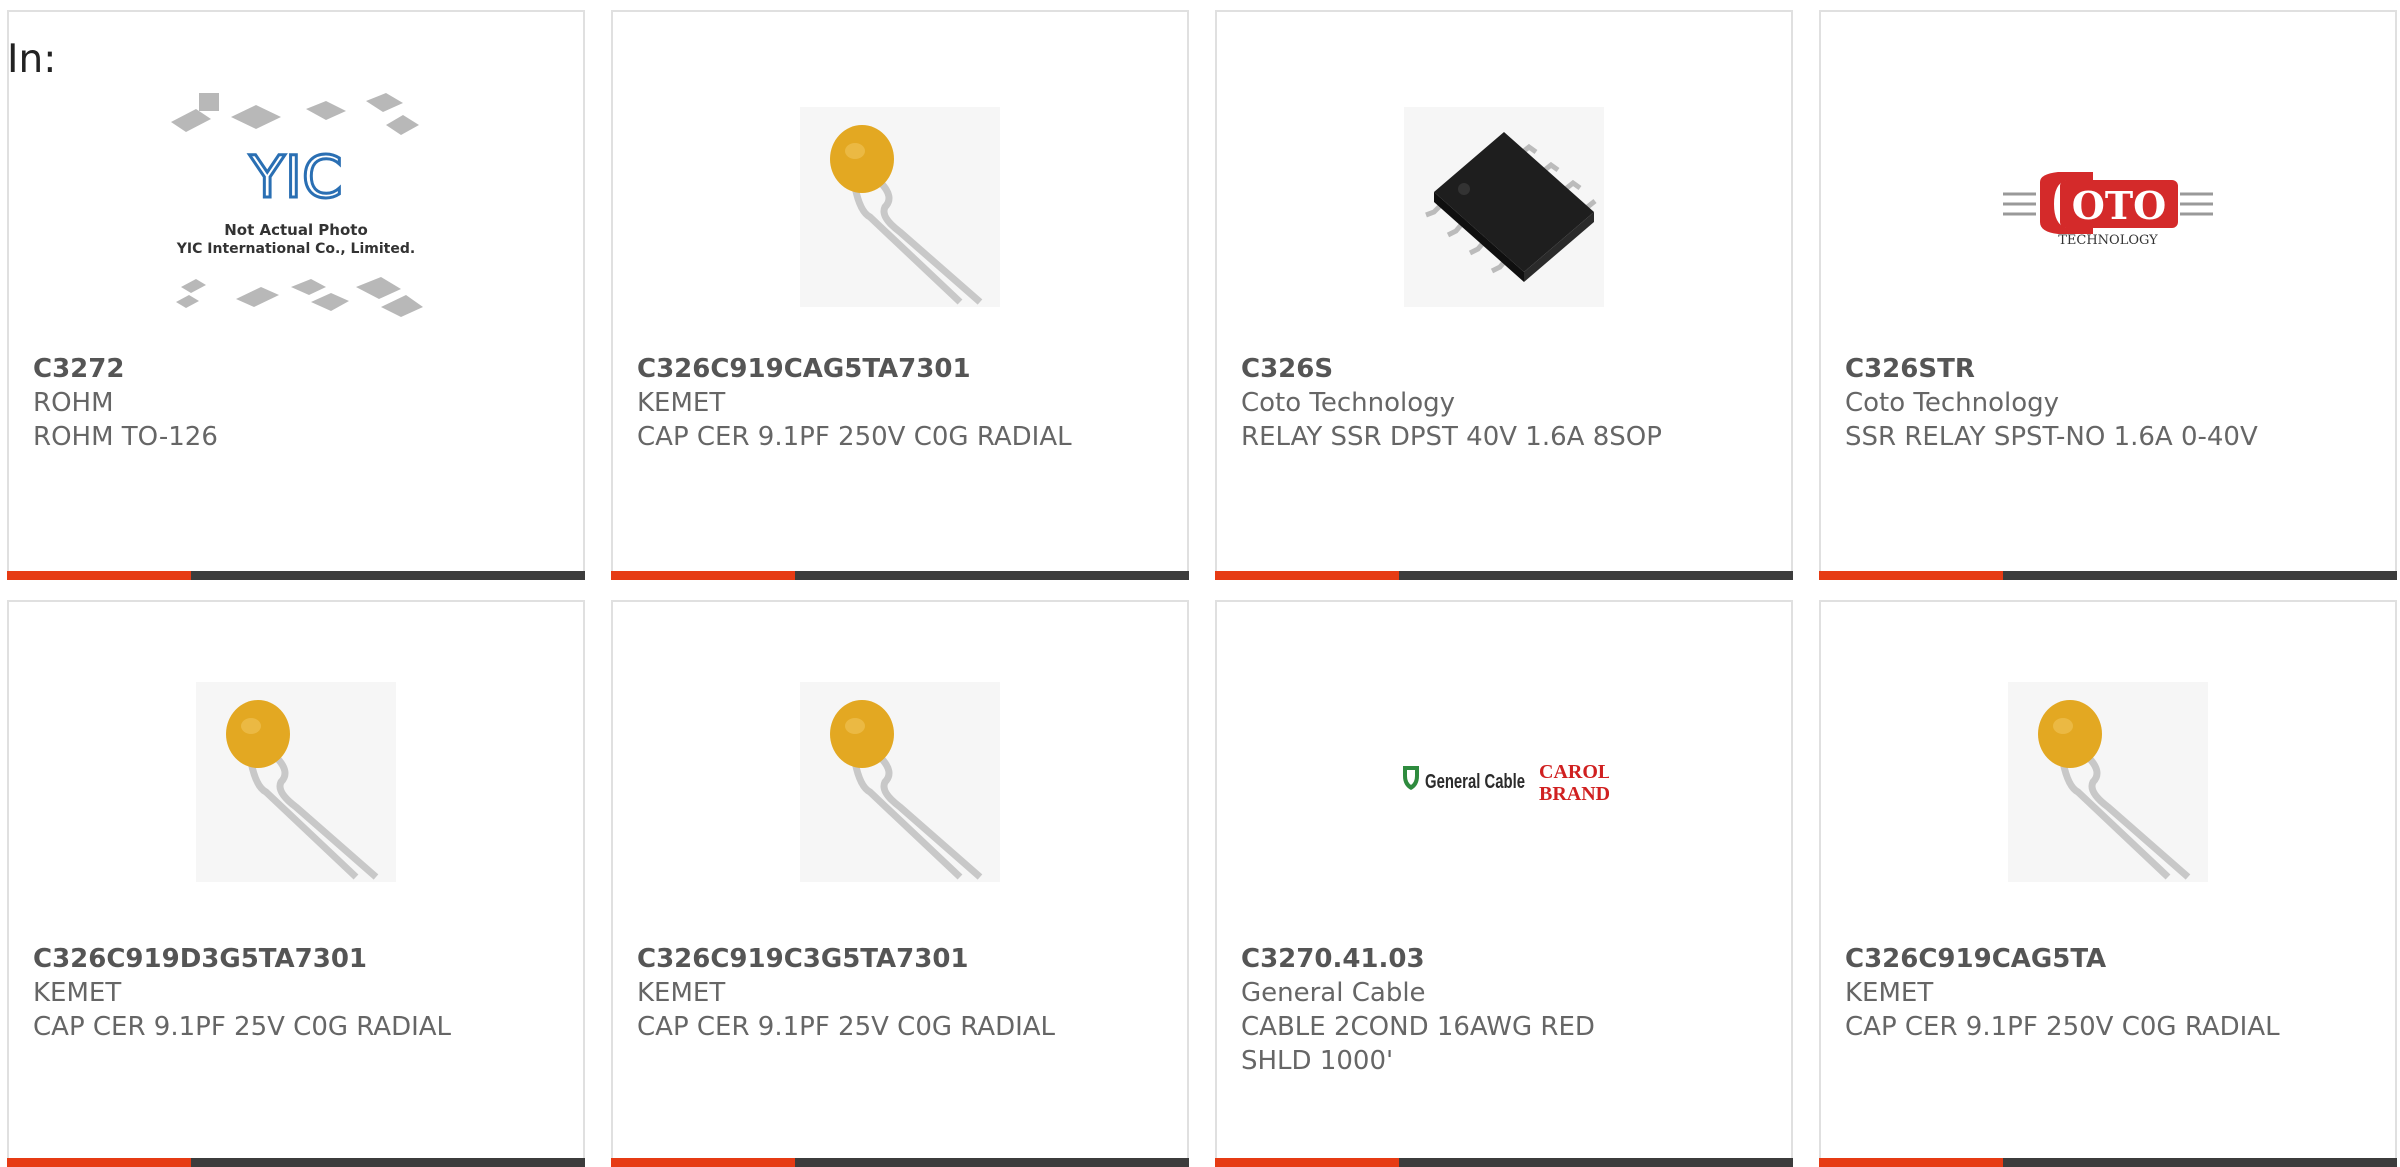 This screenshot has width=2400, height=1167. I want to click on part-number-link: C326C919D3G5TA7301, so click(293, 959).